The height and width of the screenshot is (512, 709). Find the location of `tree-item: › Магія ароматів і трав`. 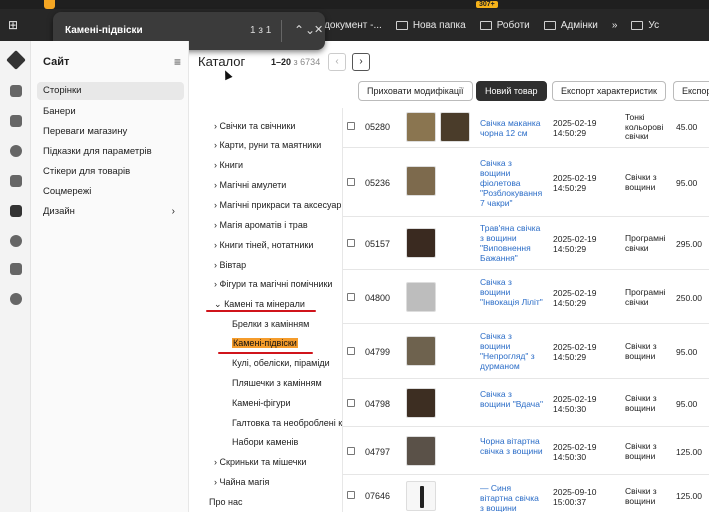

tree-item: › Магія ароматів і трав is located at coordinates (261, 225).